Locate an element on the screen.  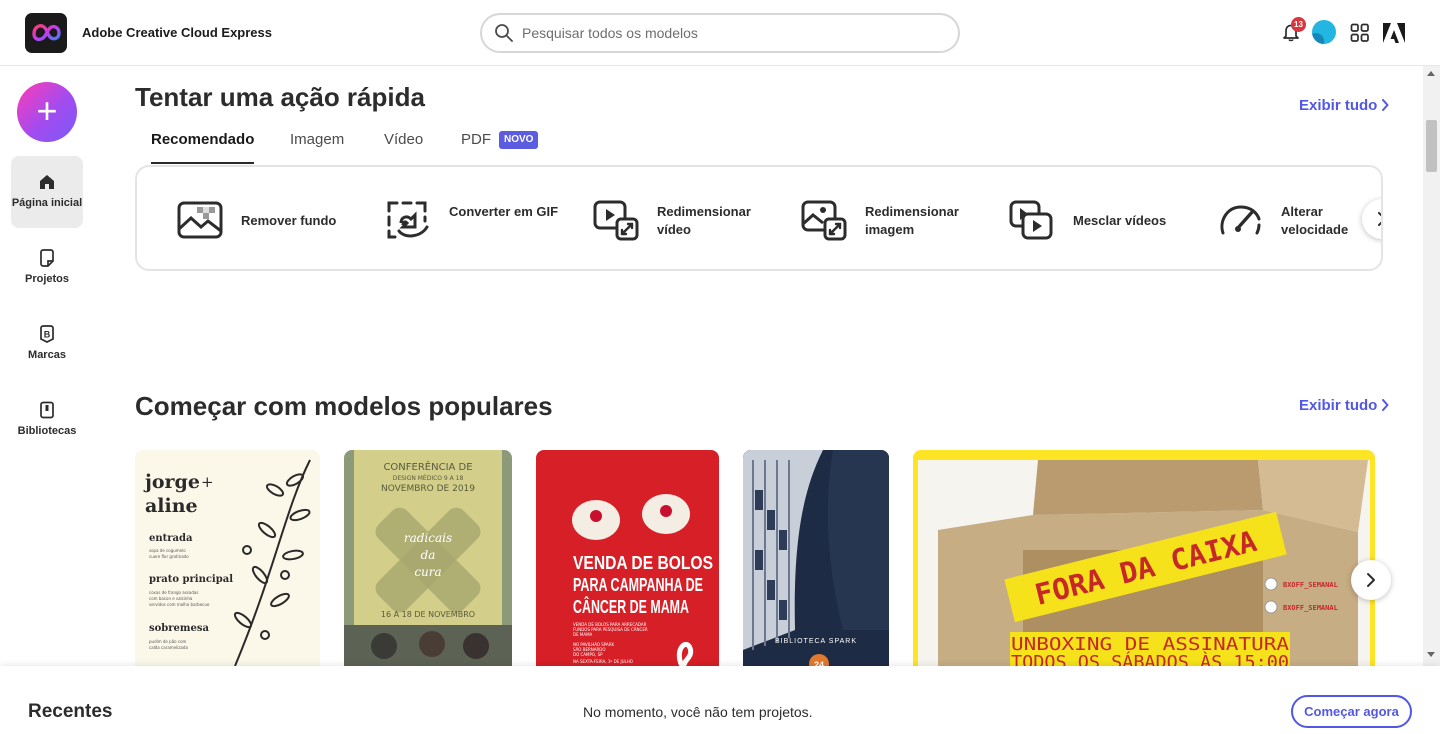
notification-count-badge: 13 is located at coordinates (1298, 24).